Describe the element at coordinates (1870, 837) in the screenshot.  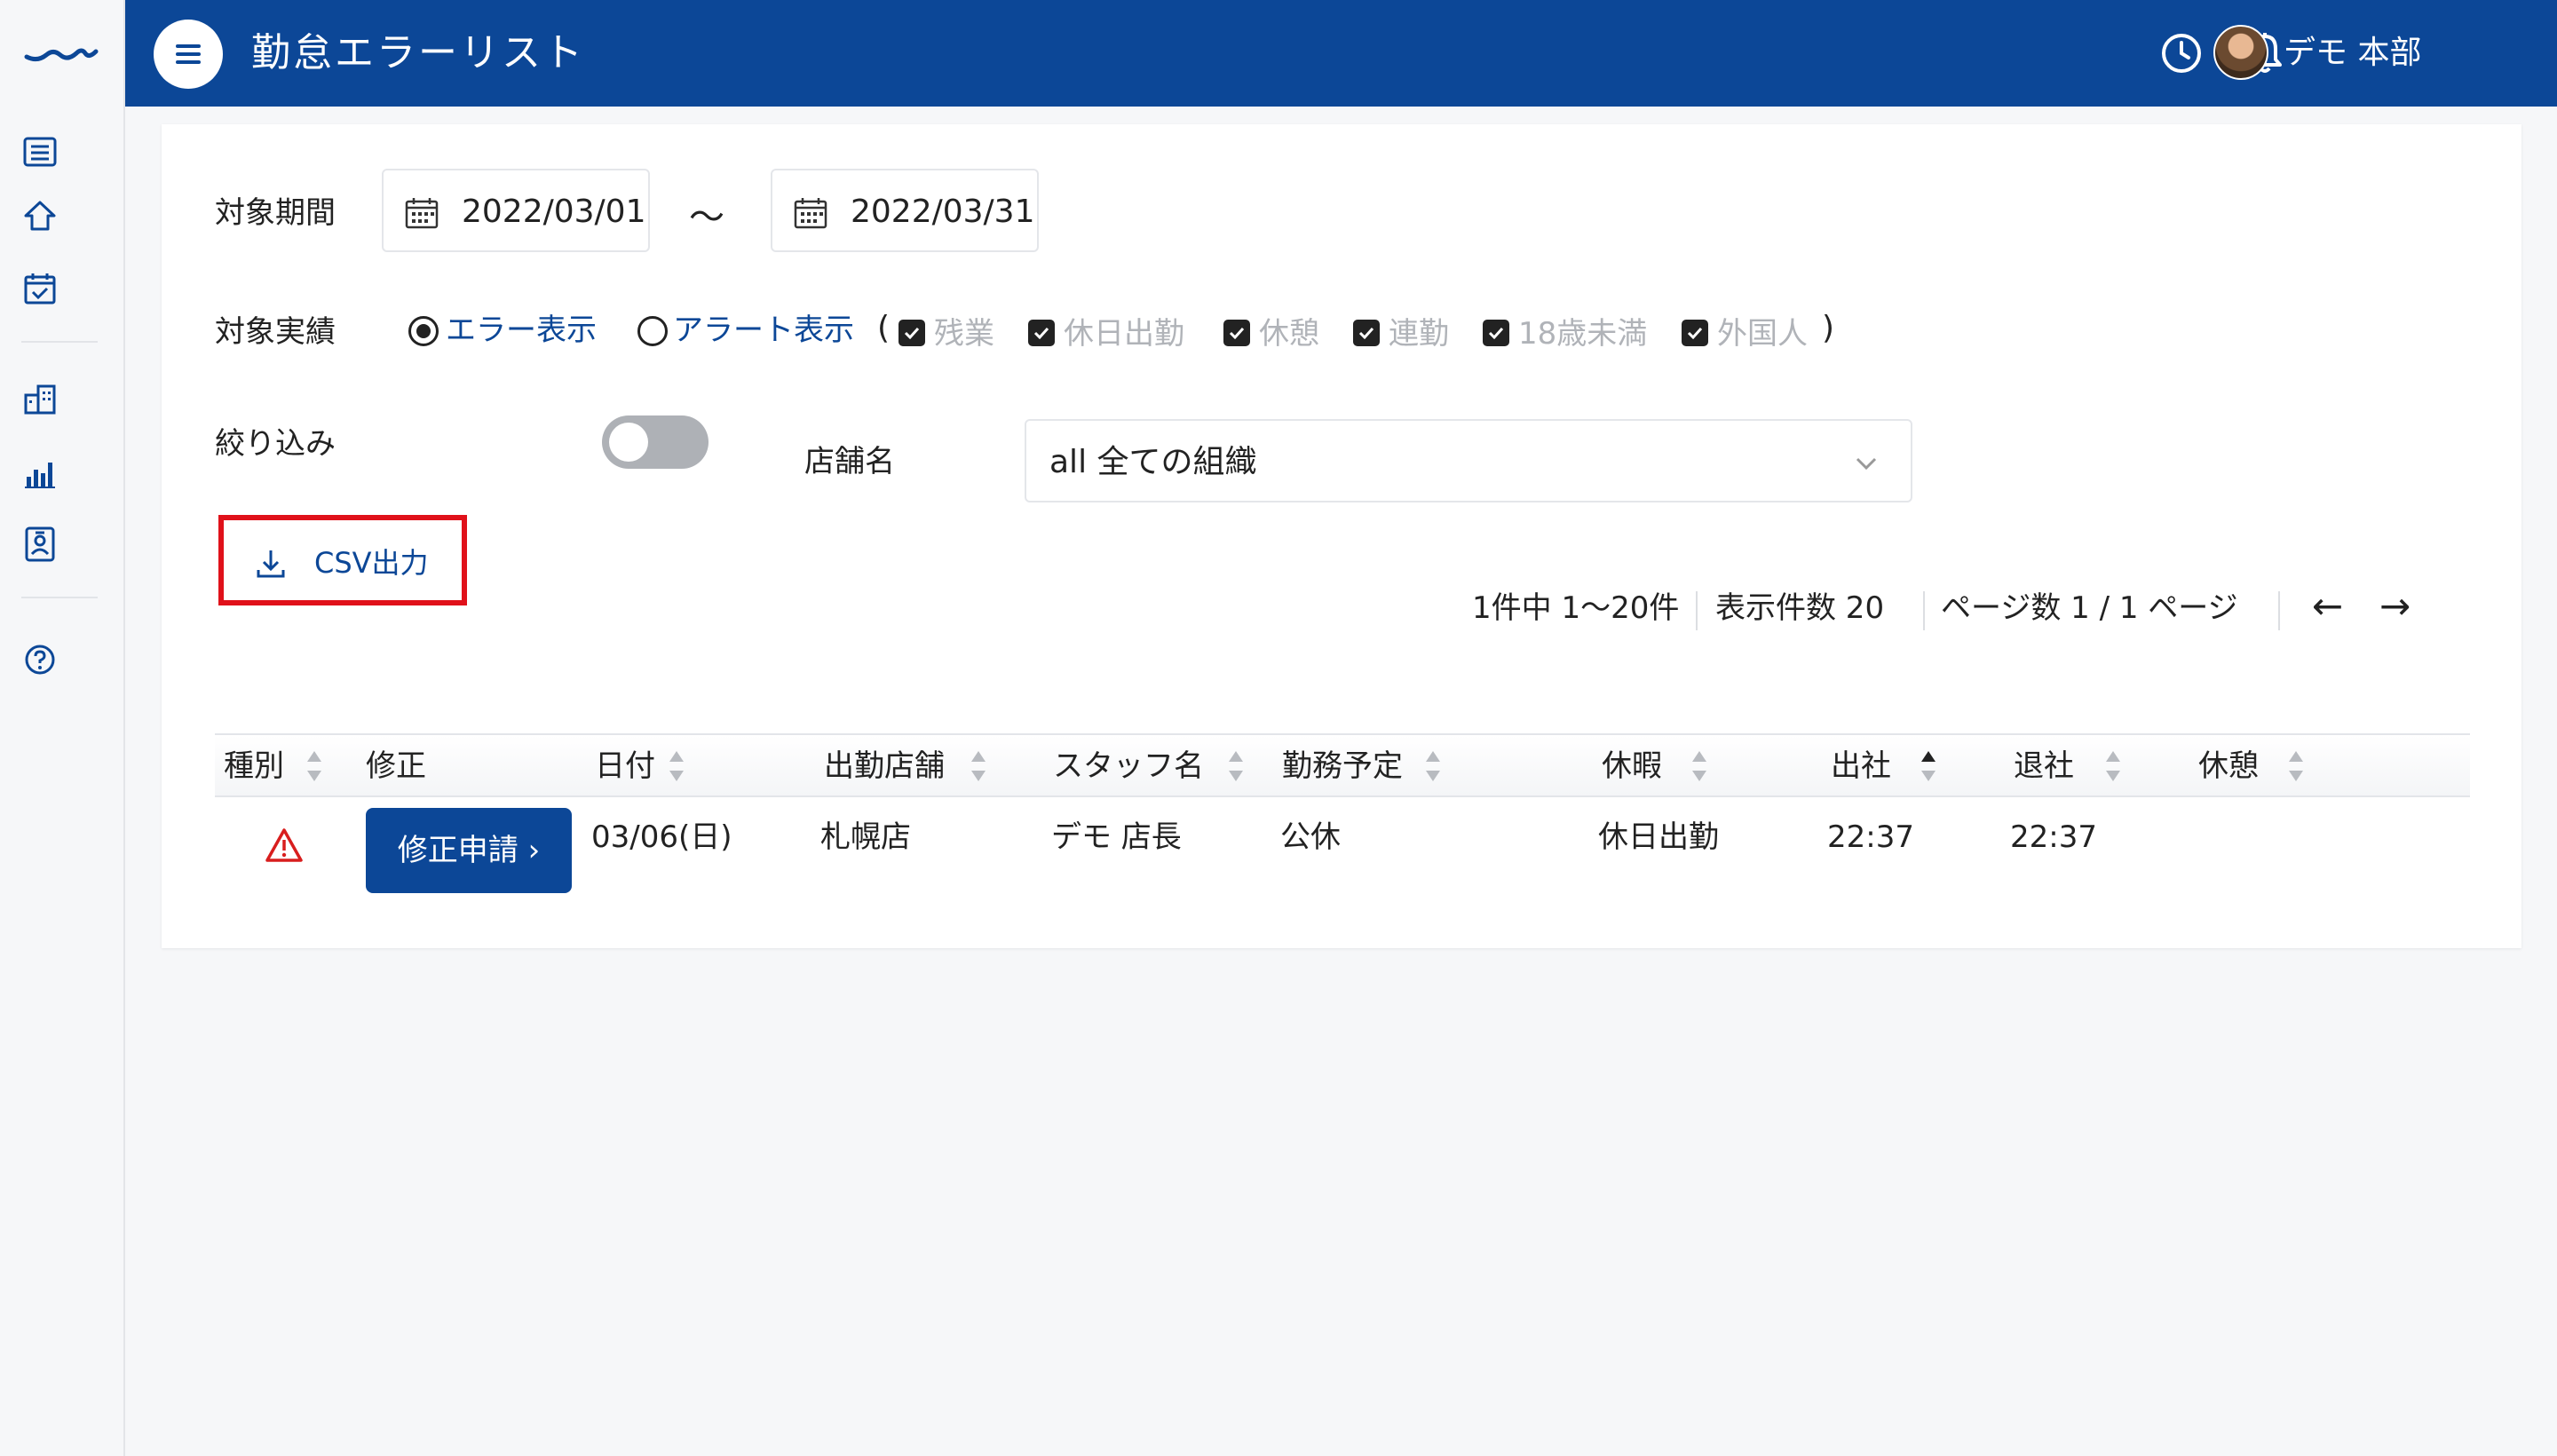
I see `cell-clock-in: 22:37` at that location.